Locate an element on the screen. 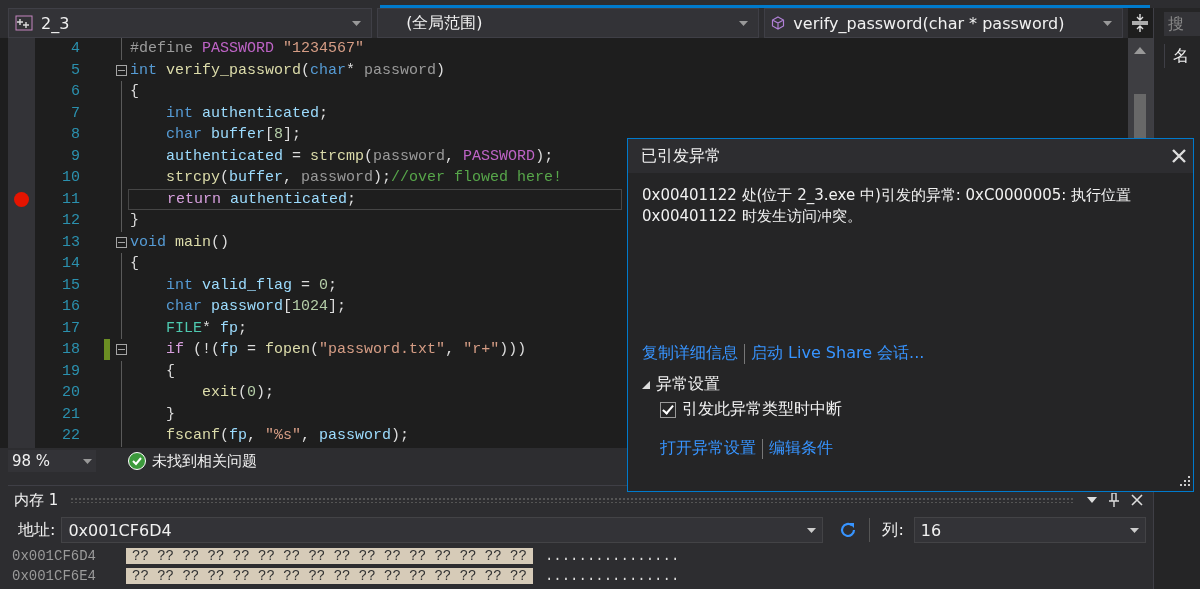 This screenshot has height=589, width=1200. line-number: 15 is located at coordinates (70, 285).